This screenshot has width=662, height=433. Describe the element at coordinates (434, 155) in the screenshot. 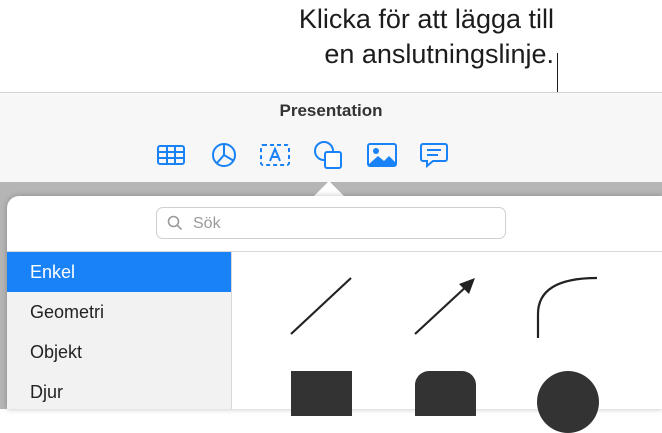

I see `comment-icon` at that location.